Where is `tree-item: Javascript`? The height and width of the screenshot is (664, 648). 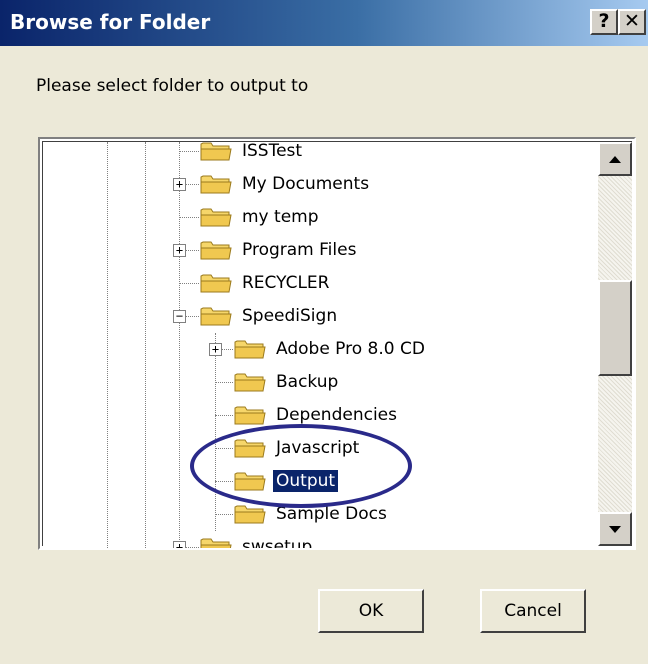
tree-item: Javascript is located at coordinates (297, 448).